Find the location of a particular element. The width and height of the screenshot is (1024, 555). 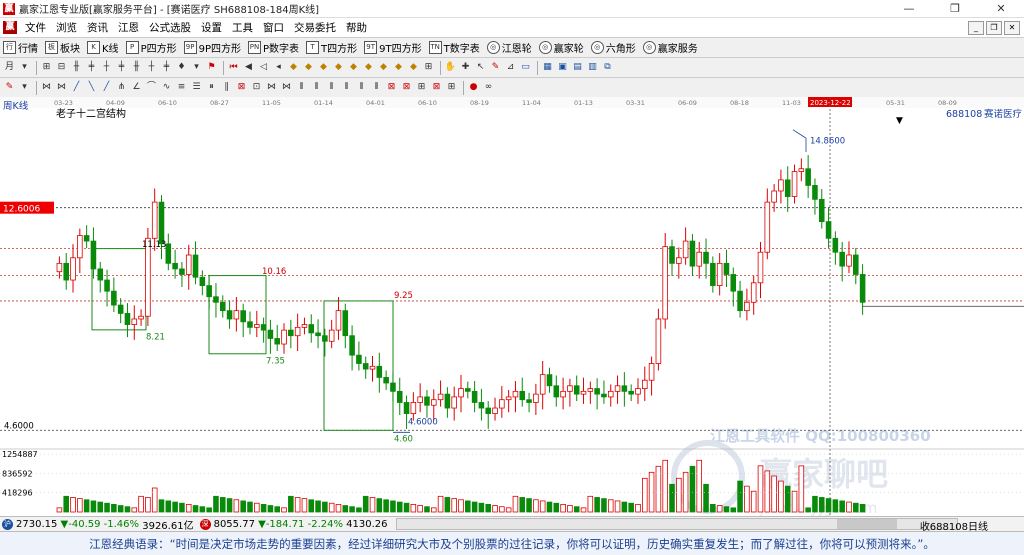

cycle-icon-2: ⋈ is located at coordinates (61, 87).